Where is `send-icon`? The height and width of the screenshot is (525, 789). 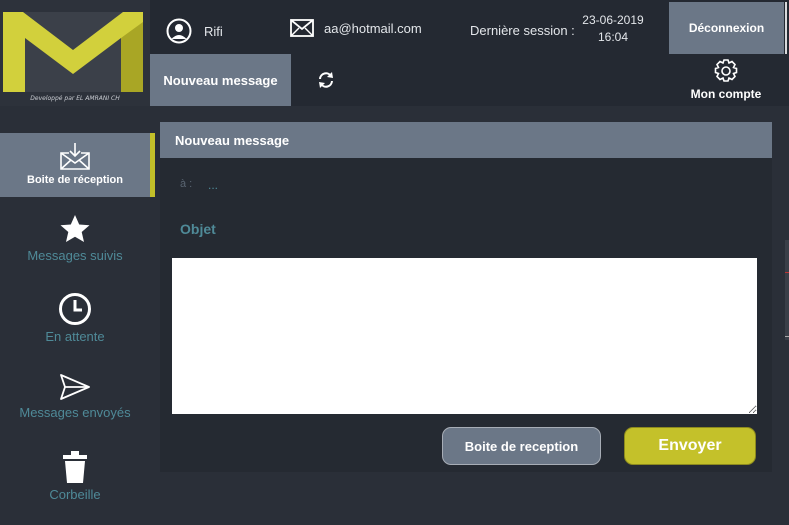 send-icon is located at coordinates (75, 387).